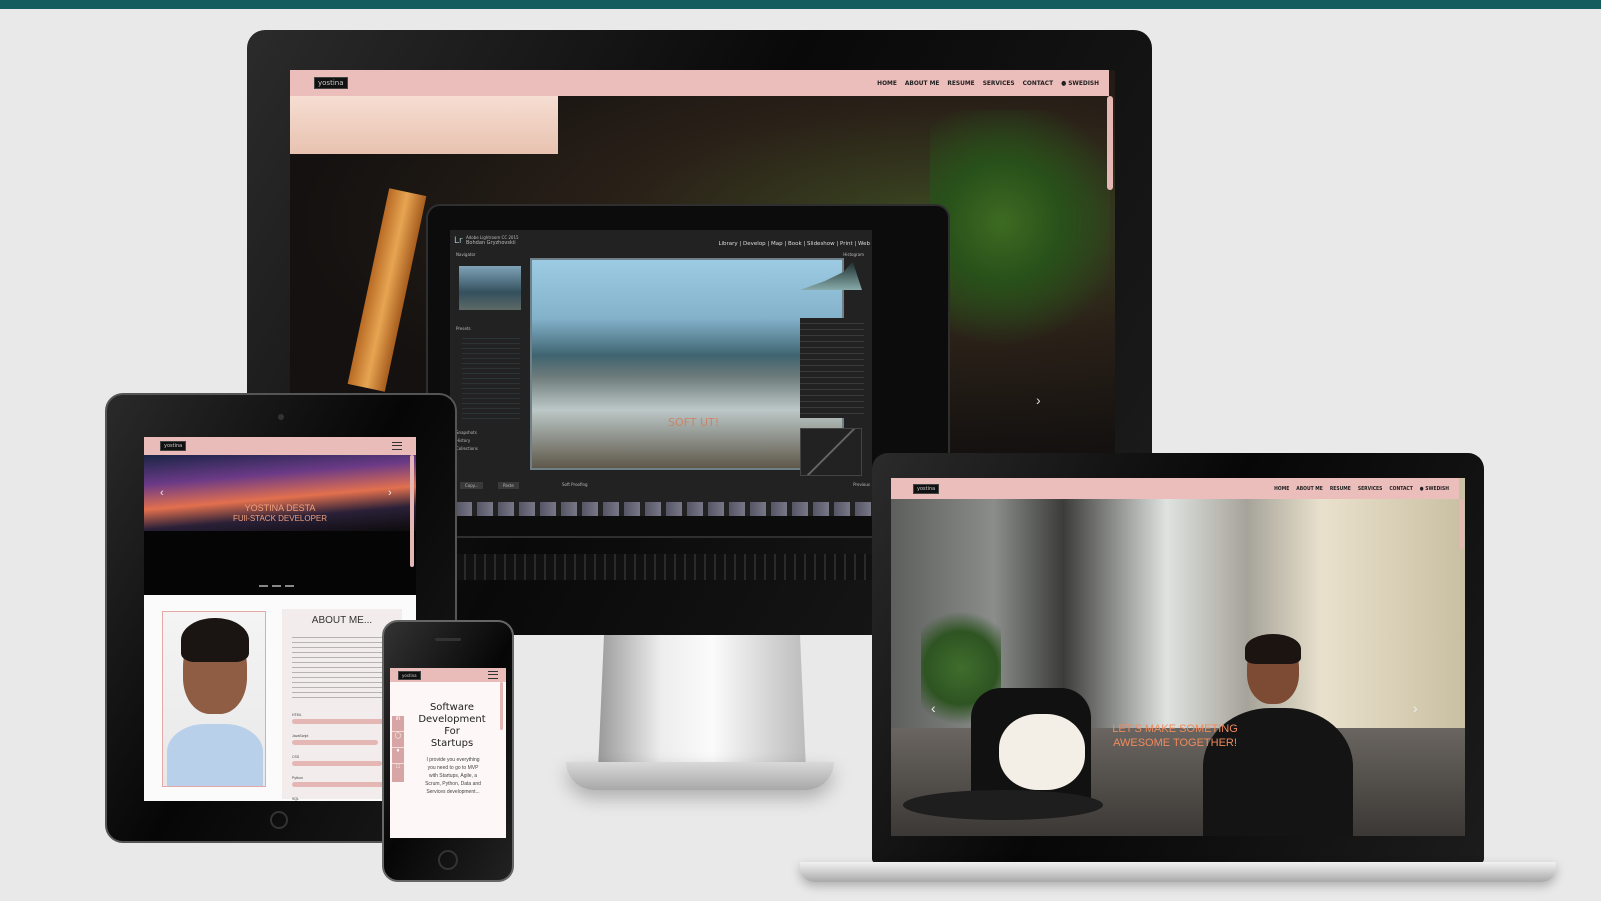 Image resolution: width=1601 pixels, height=901 pixels. I want to click on tablet-home-button, so click(279, 820).